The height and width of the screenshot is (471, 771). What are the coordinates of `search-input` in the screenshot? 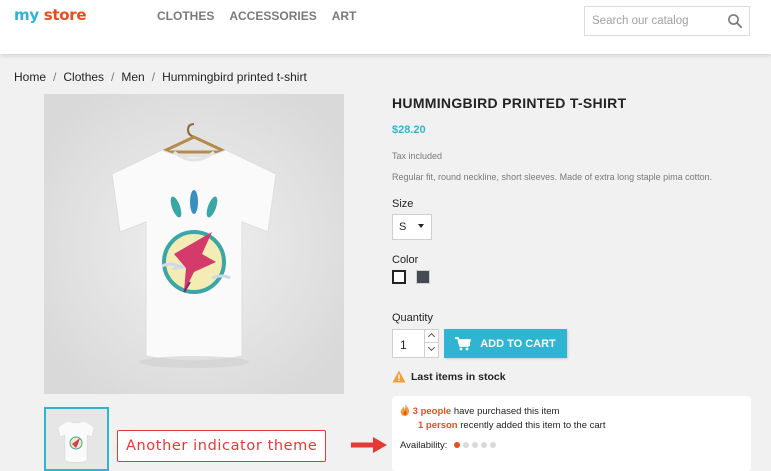 It's located at (650, 21).